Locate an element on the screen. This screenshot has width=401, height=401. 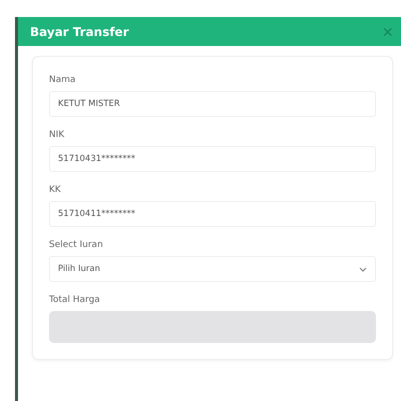
field-label: Nama is located at coordinates (63, 80).